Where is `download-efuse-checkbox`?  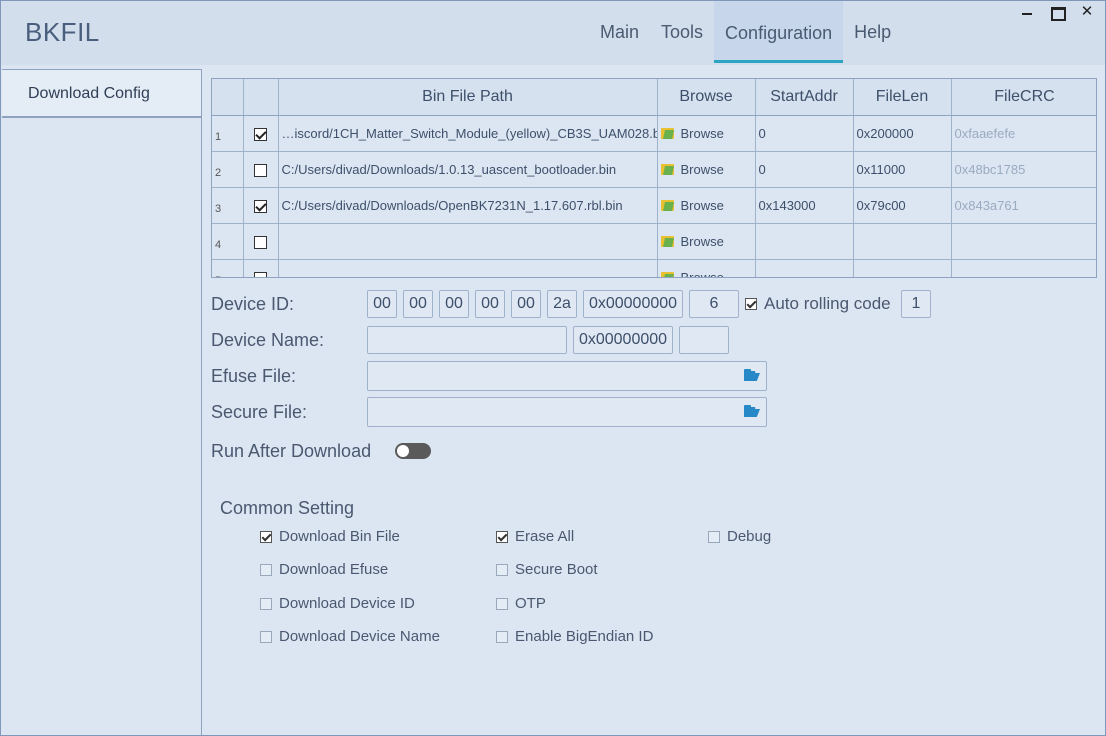
download-efuse-checkbox is located at coordinates (266, 569).